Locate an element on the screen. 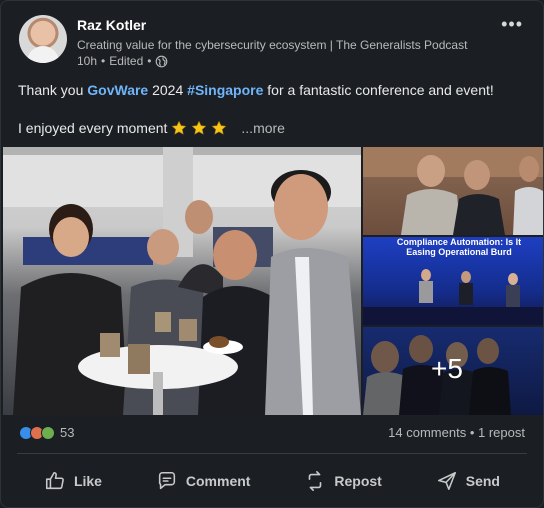 This screenshot has width=544, height=508. comments-count: 14 comments is located at coordinates (427, 432).